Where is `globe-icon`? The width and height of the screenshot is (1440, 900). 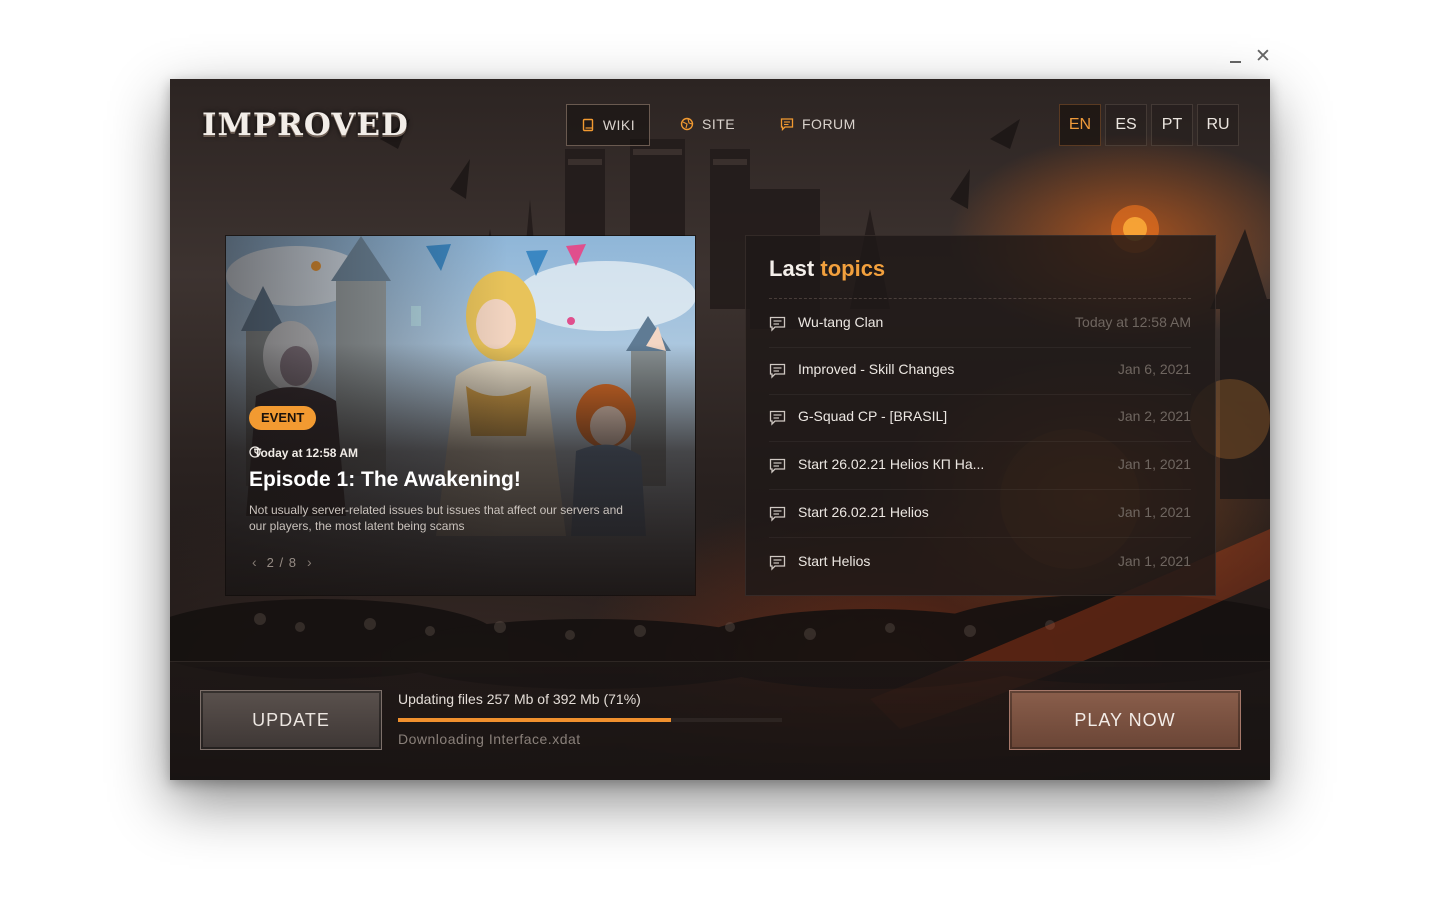 globe-icon is located at coordinates (687, 124).